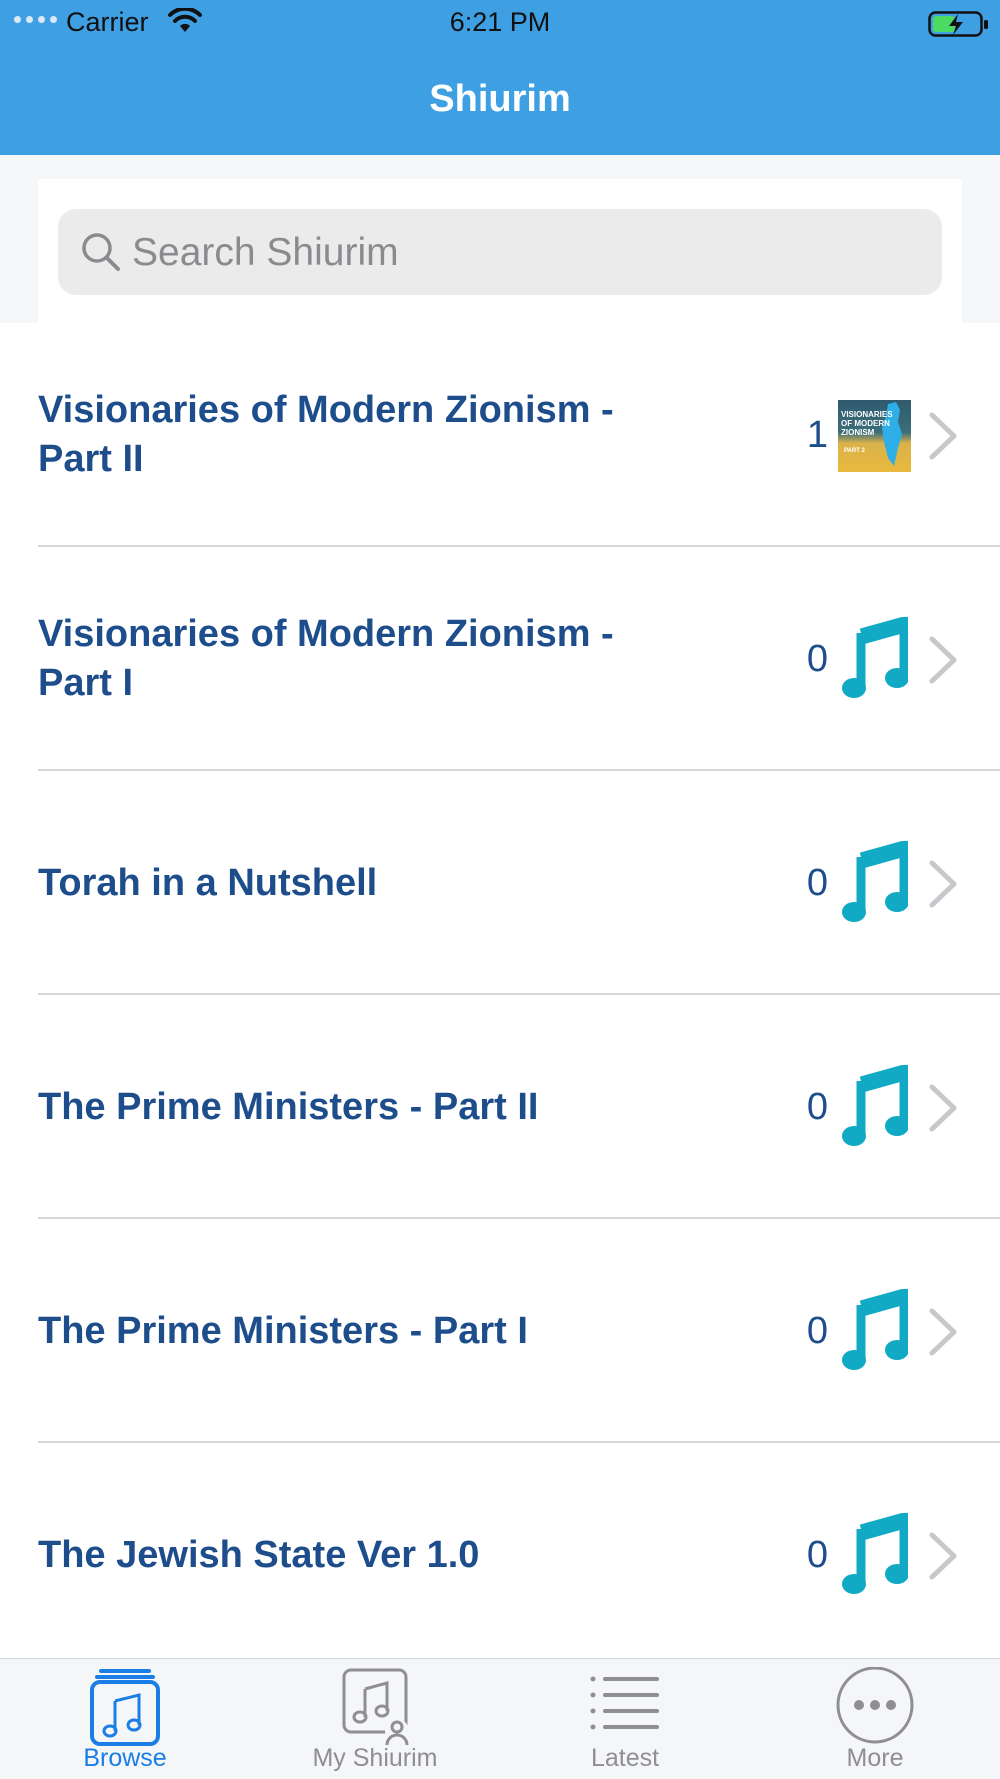 The height and width of the screenshot is (1779, 1000). Describe the element at coordinates (958, 24) in the screenshot. I see `battery-charging-icon` at that location.